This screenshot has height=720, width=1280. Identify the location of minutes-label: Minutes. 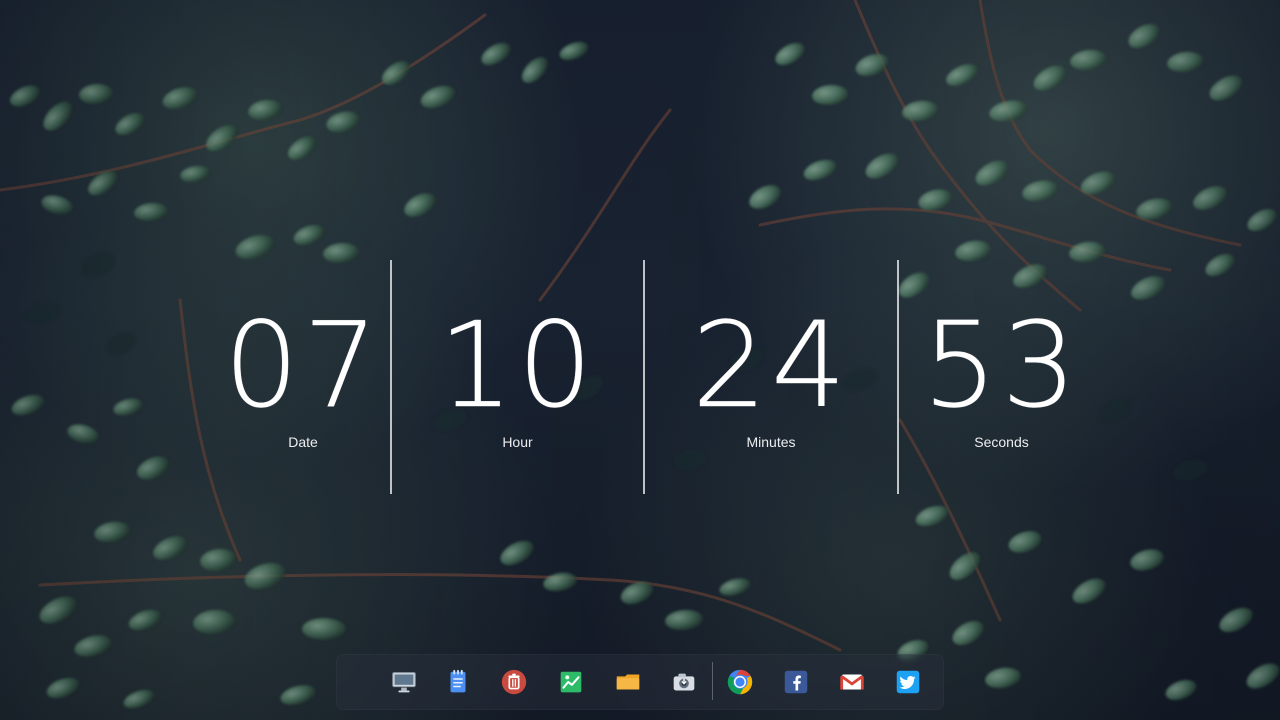
(771, 442).